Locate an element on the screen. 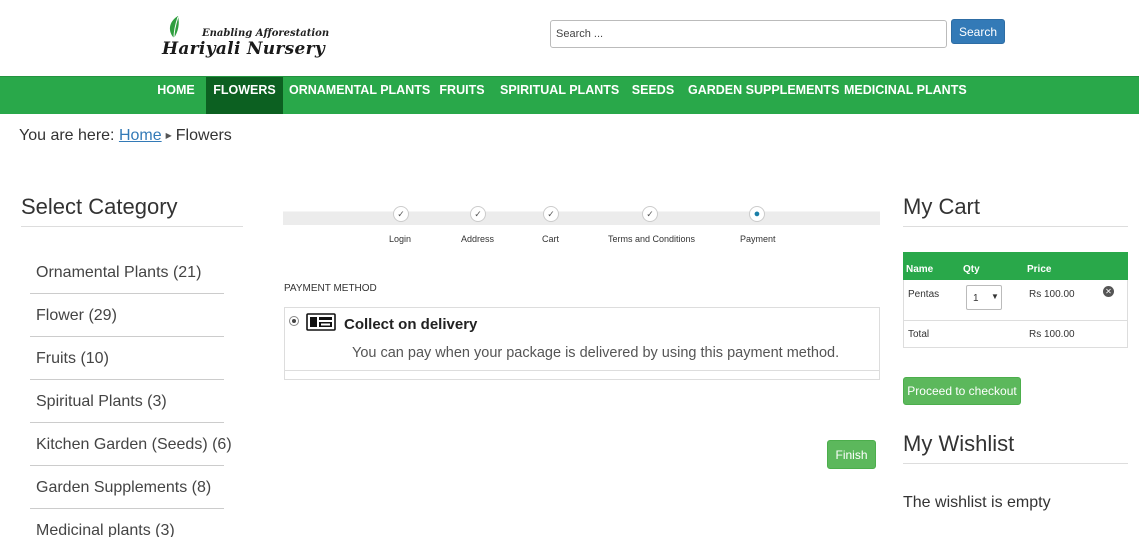  wishlist-empty-text: The wishlist is empty is located at coordinates (977, 502).